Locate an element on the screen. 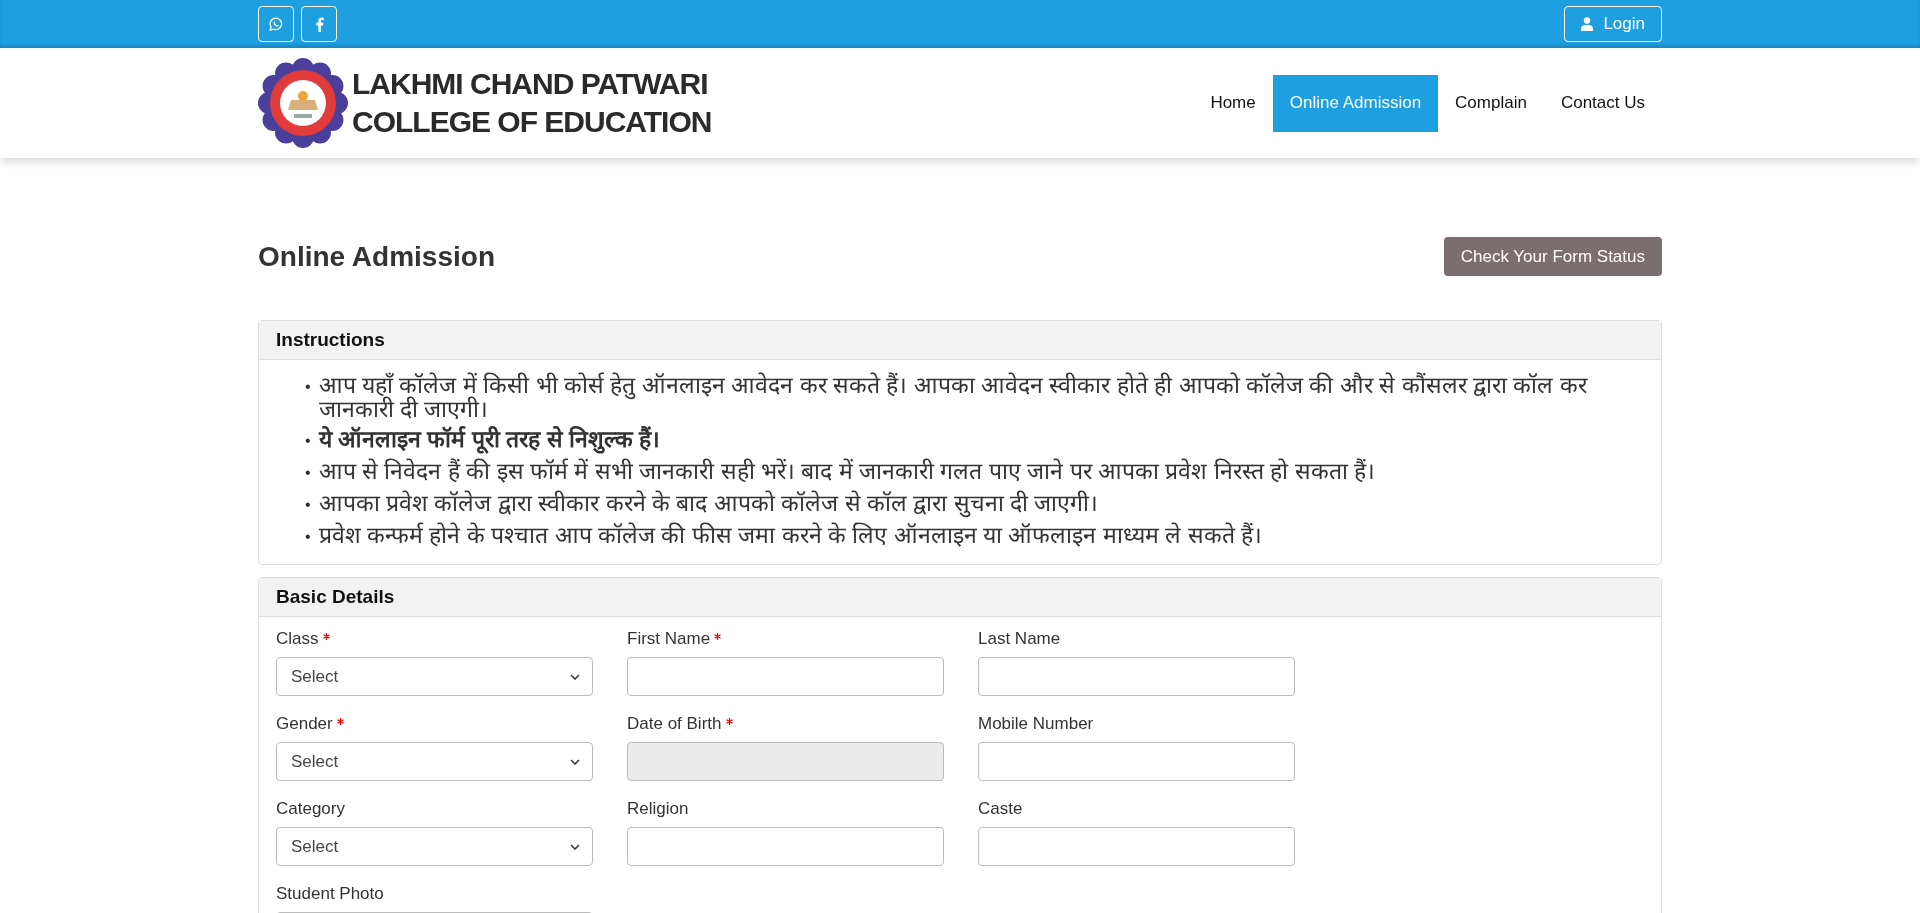 This screenshot has height=913, width=1920. field-label: Religion is located at coordinates (658, 809).